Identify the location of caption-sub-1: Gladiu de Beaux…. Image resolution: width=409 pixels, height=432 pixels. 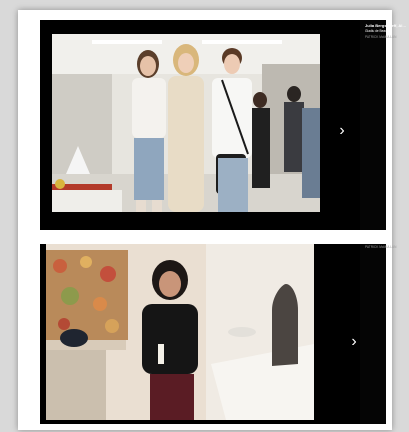
(378, 31).